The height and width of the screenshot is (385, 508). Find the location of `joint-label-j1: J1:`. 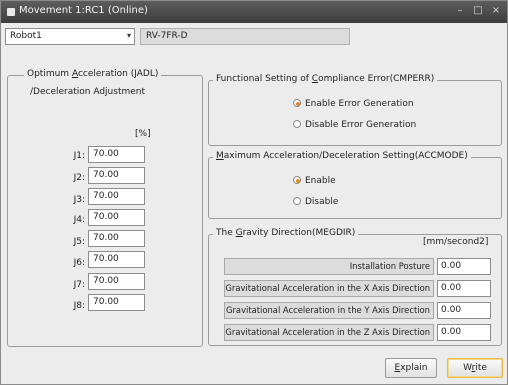

joint-label-j1: J1: is located at coordinates (79, 156).